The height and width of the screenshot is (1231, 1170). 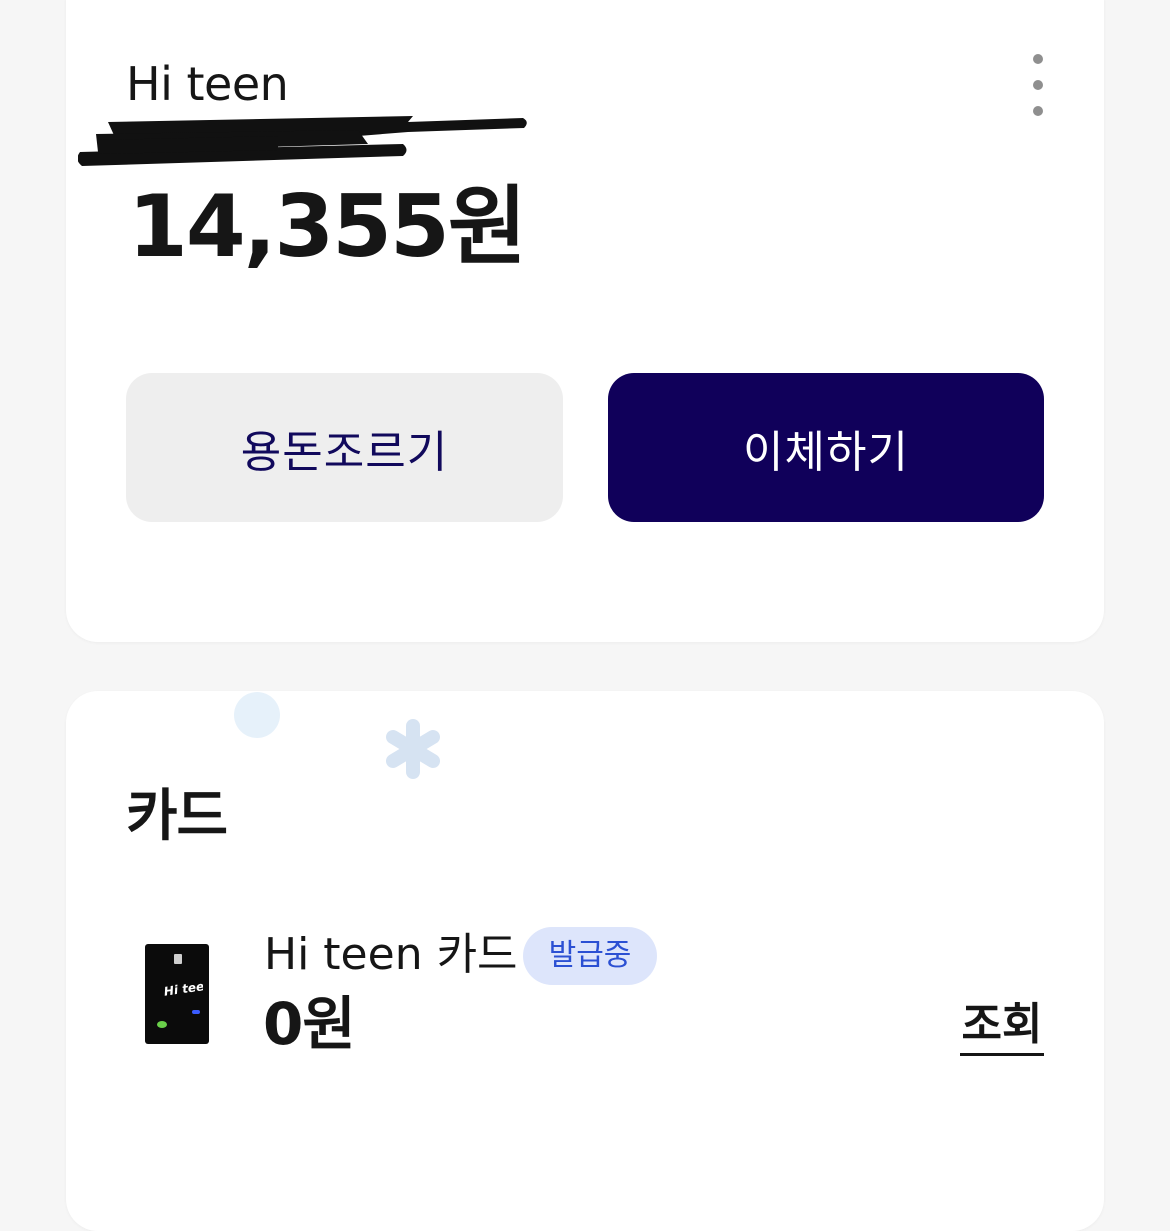 I want to click on decorative-asterisk-icon, so click(x=413, y=749).